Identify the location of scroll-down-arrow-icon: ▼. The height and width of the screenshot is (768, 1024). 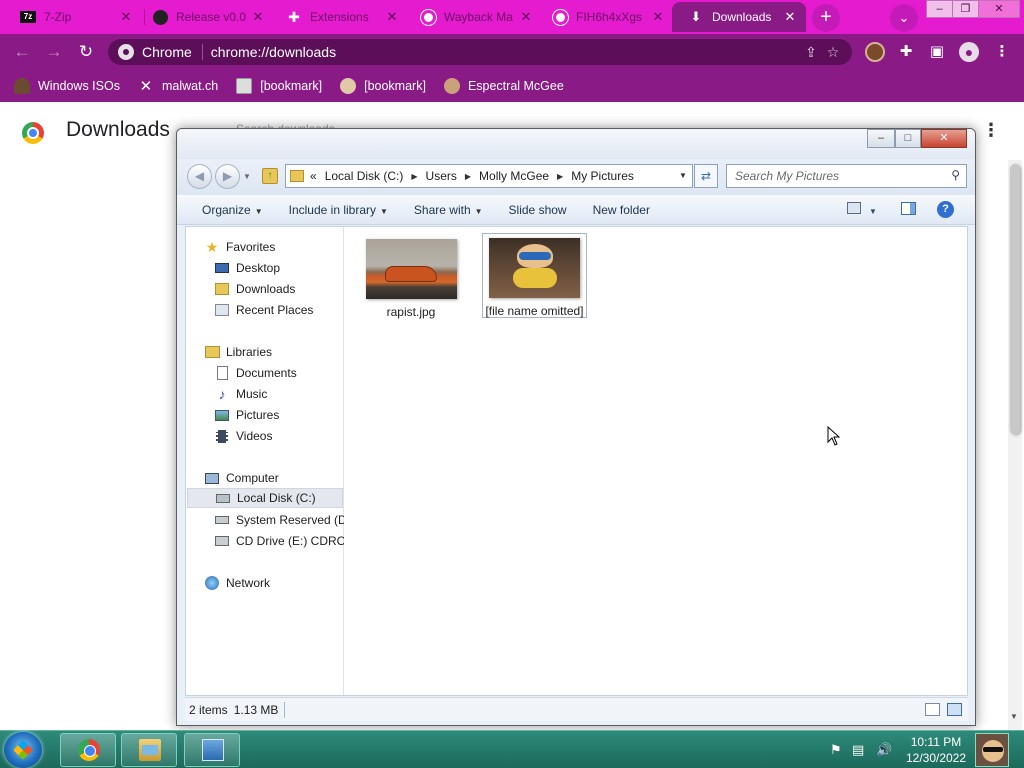
(1014, 716).